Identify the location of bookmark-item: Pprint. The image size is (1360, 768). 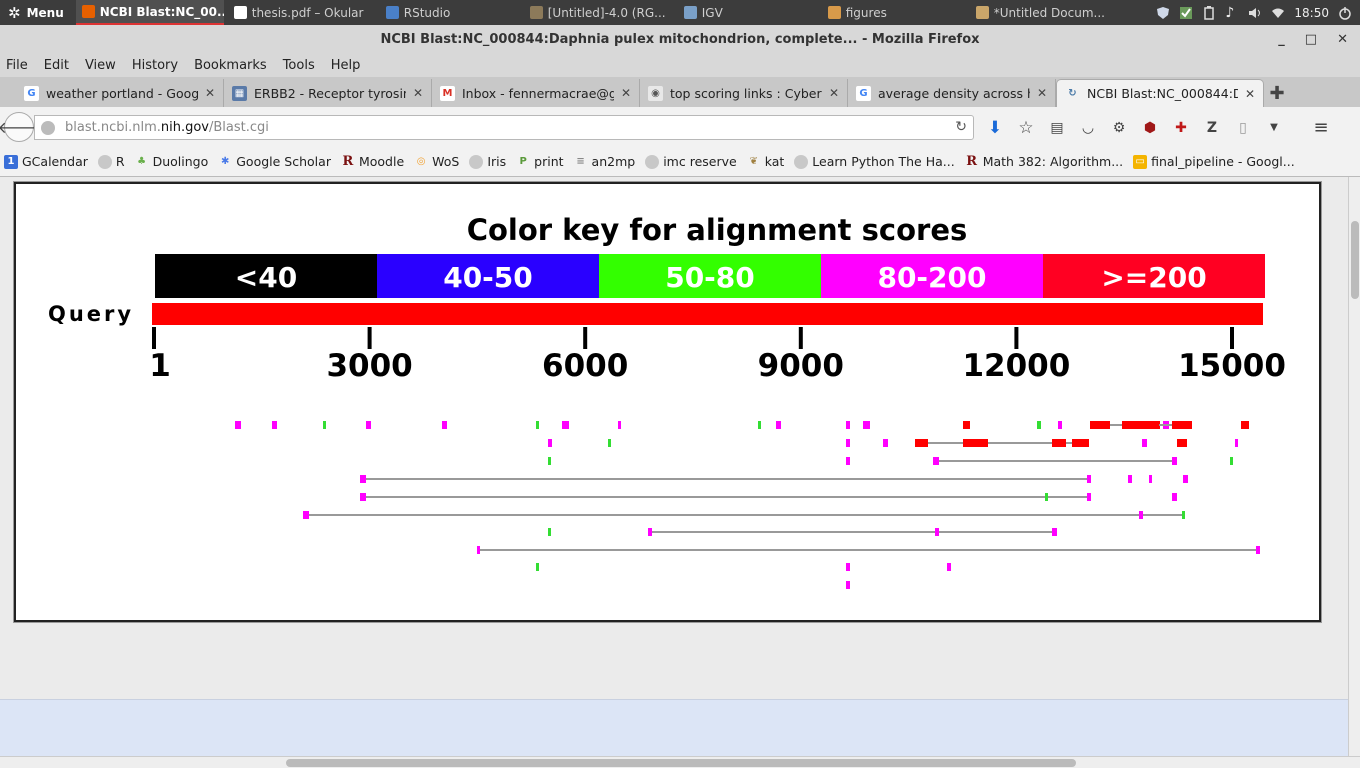
(540, 161).